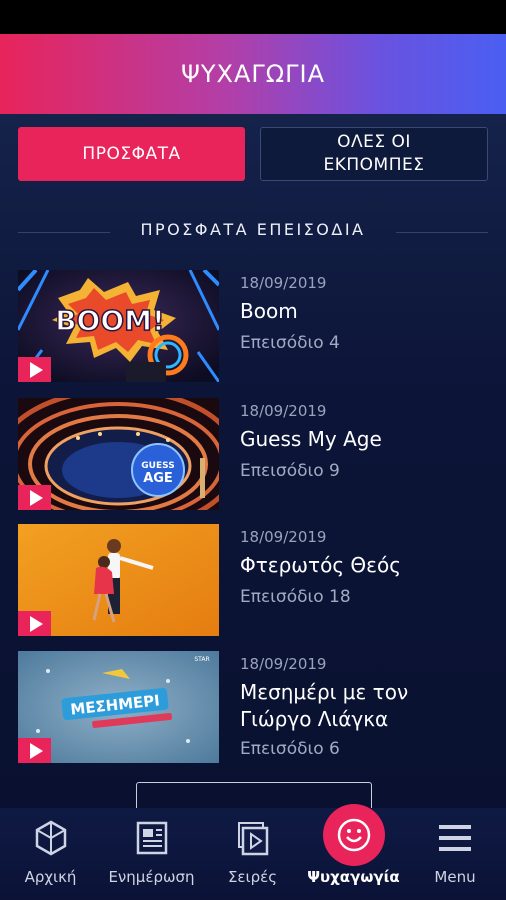  I want to click on episode-info: 18/09/2019 Φτερωτός Θεός Επεισόδιο 18, so click(364, 565).